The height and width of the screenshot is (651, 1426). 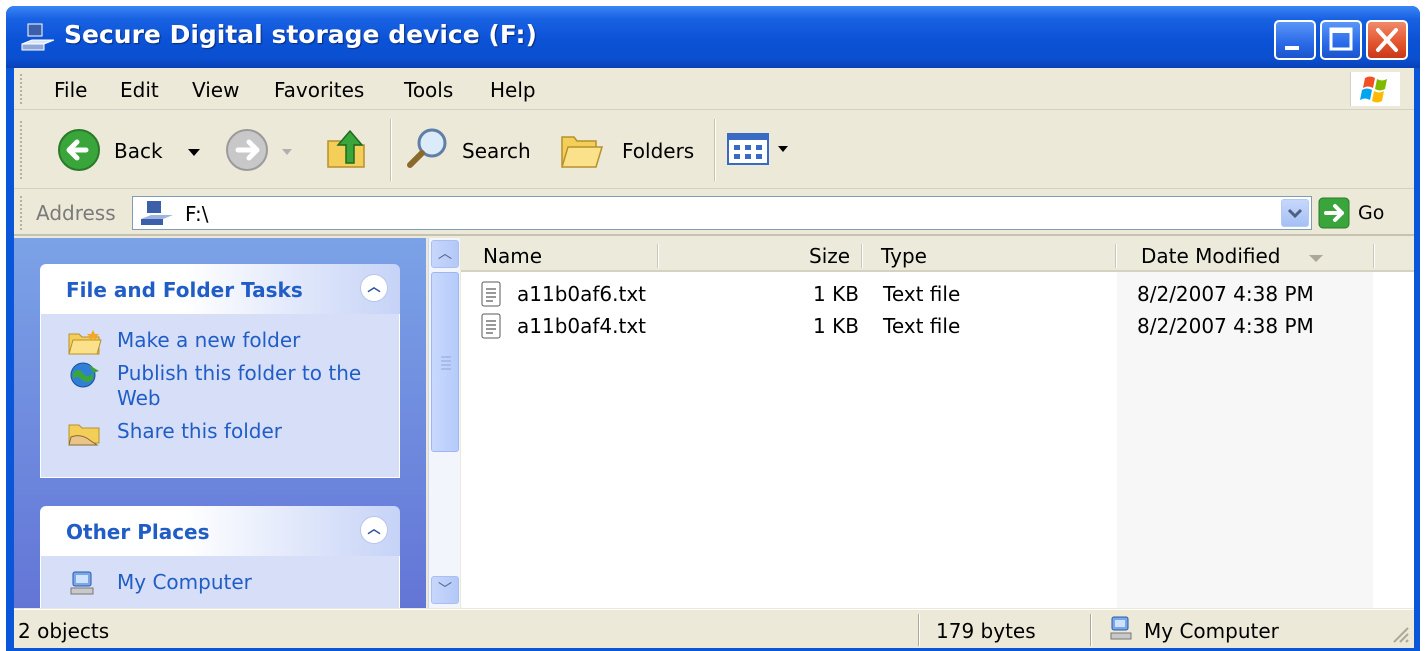 What do you see at coordinates (427, 148) in the screenshot?
I see `search-icon` at bounding box center [427, 148].